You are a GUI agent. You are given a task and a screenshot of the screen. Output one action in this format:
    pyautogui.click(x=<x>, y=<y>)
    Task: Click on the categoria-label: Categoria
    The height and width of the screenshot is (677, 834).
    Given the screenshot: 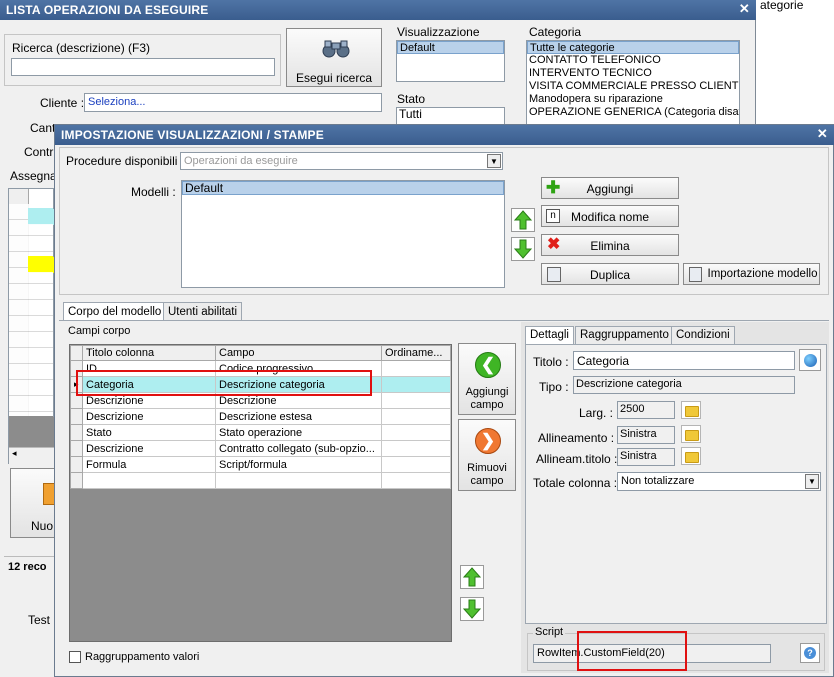 What is the action you would take?
    pyautogui.click(x=555, y=32)
    